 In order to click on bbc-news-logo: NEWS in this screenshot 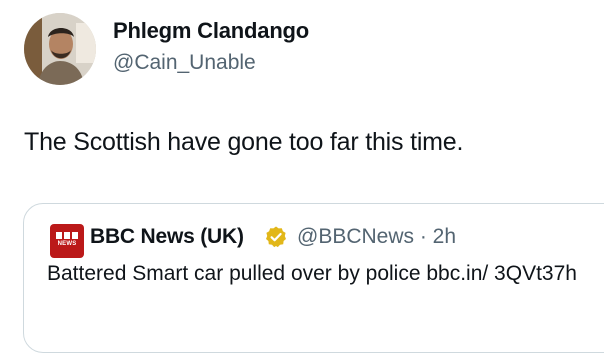, I will do `click(67, 241)`.